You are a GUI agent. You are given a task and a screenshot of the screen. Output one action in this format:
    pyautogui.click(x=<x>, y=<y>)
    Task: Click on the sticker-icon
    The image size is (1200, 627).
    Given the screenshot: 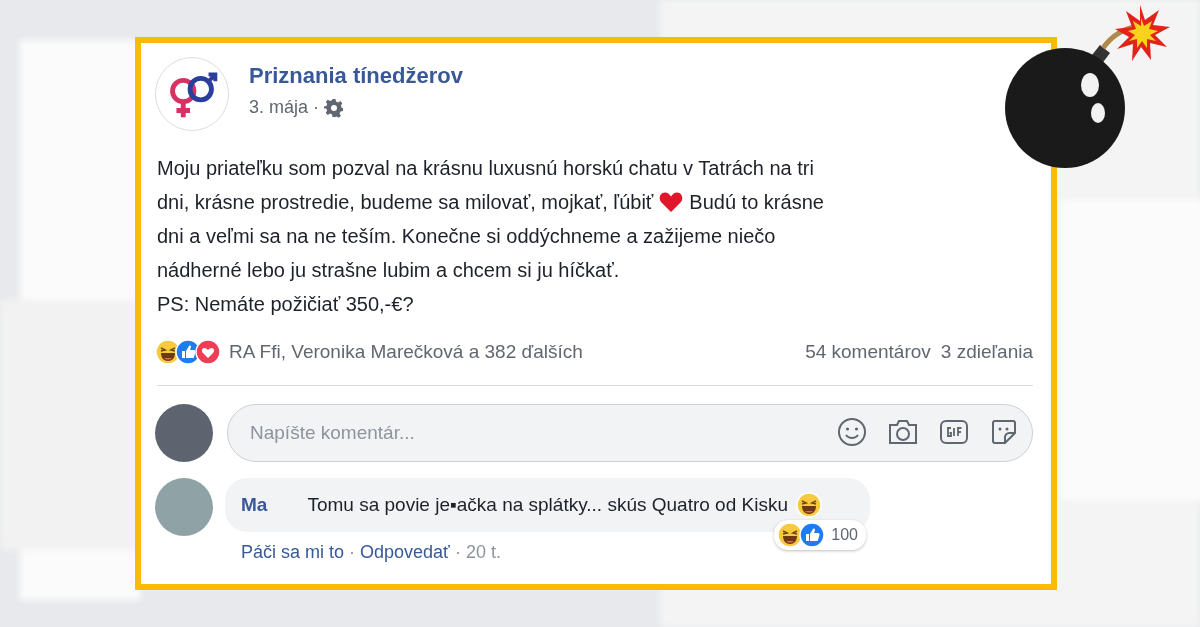 What is the action you would take?
    pyautogui.click(x=1004, y=432)
    